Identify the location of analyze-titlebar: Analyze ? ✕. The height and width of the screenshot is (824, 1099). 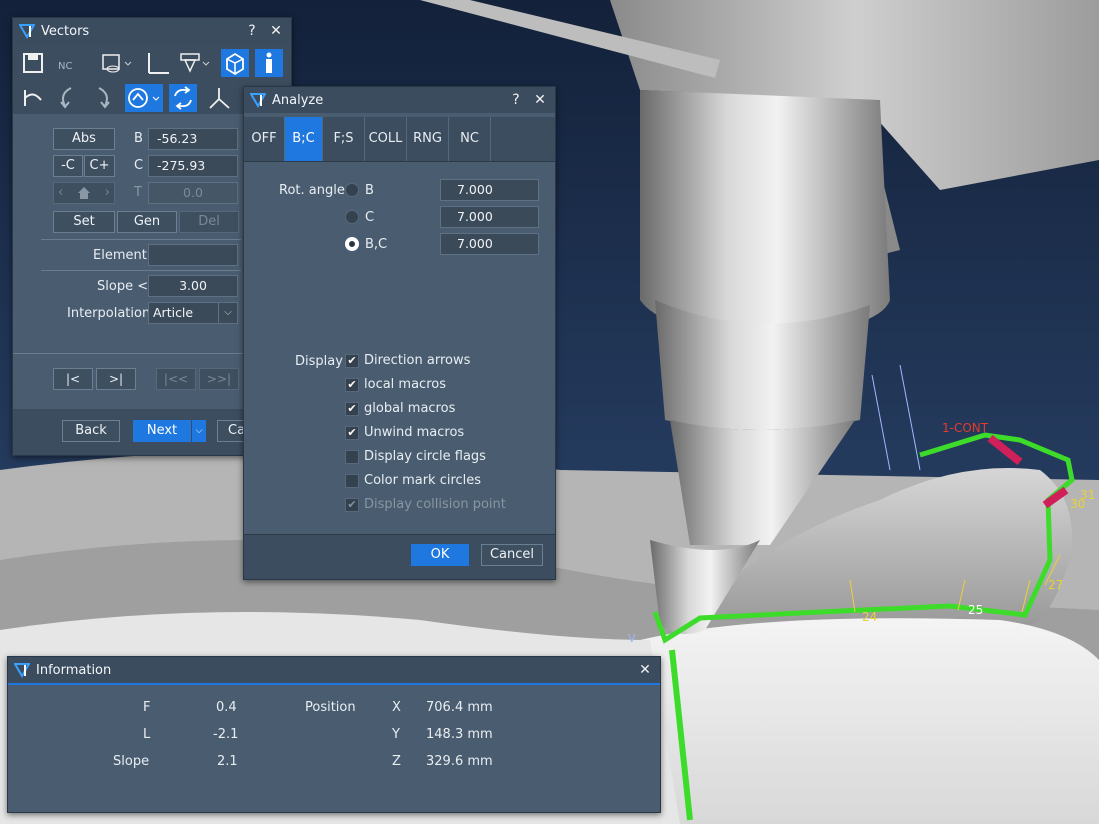
(399, 100).